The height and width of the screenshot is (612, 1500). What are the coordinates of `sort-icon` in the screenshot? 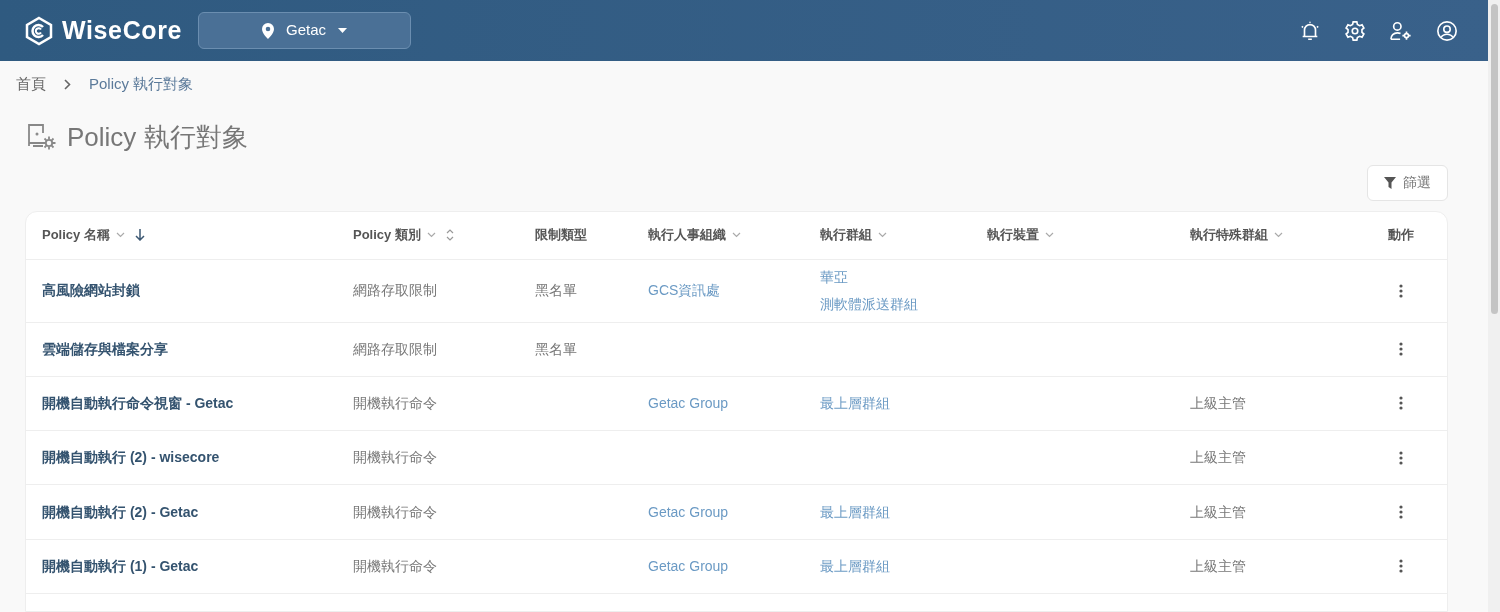 It's located at (449, 235).